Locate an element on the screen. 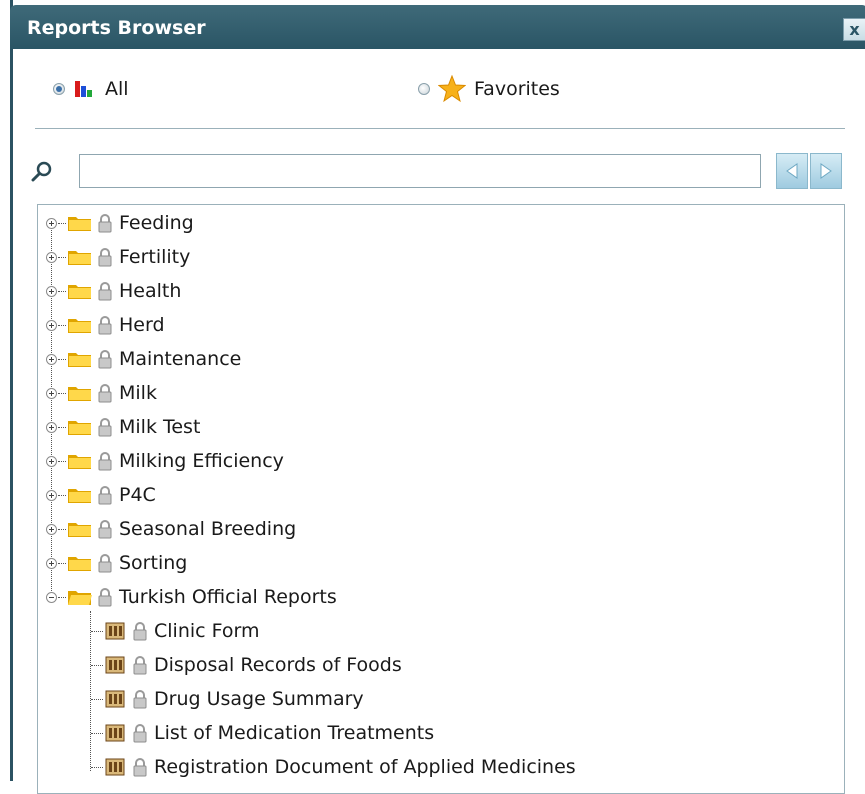 The height and width of the screenshot is (794, 865). tree-report-clinic-form: Clinic Form is located at coordinates (175, 631).